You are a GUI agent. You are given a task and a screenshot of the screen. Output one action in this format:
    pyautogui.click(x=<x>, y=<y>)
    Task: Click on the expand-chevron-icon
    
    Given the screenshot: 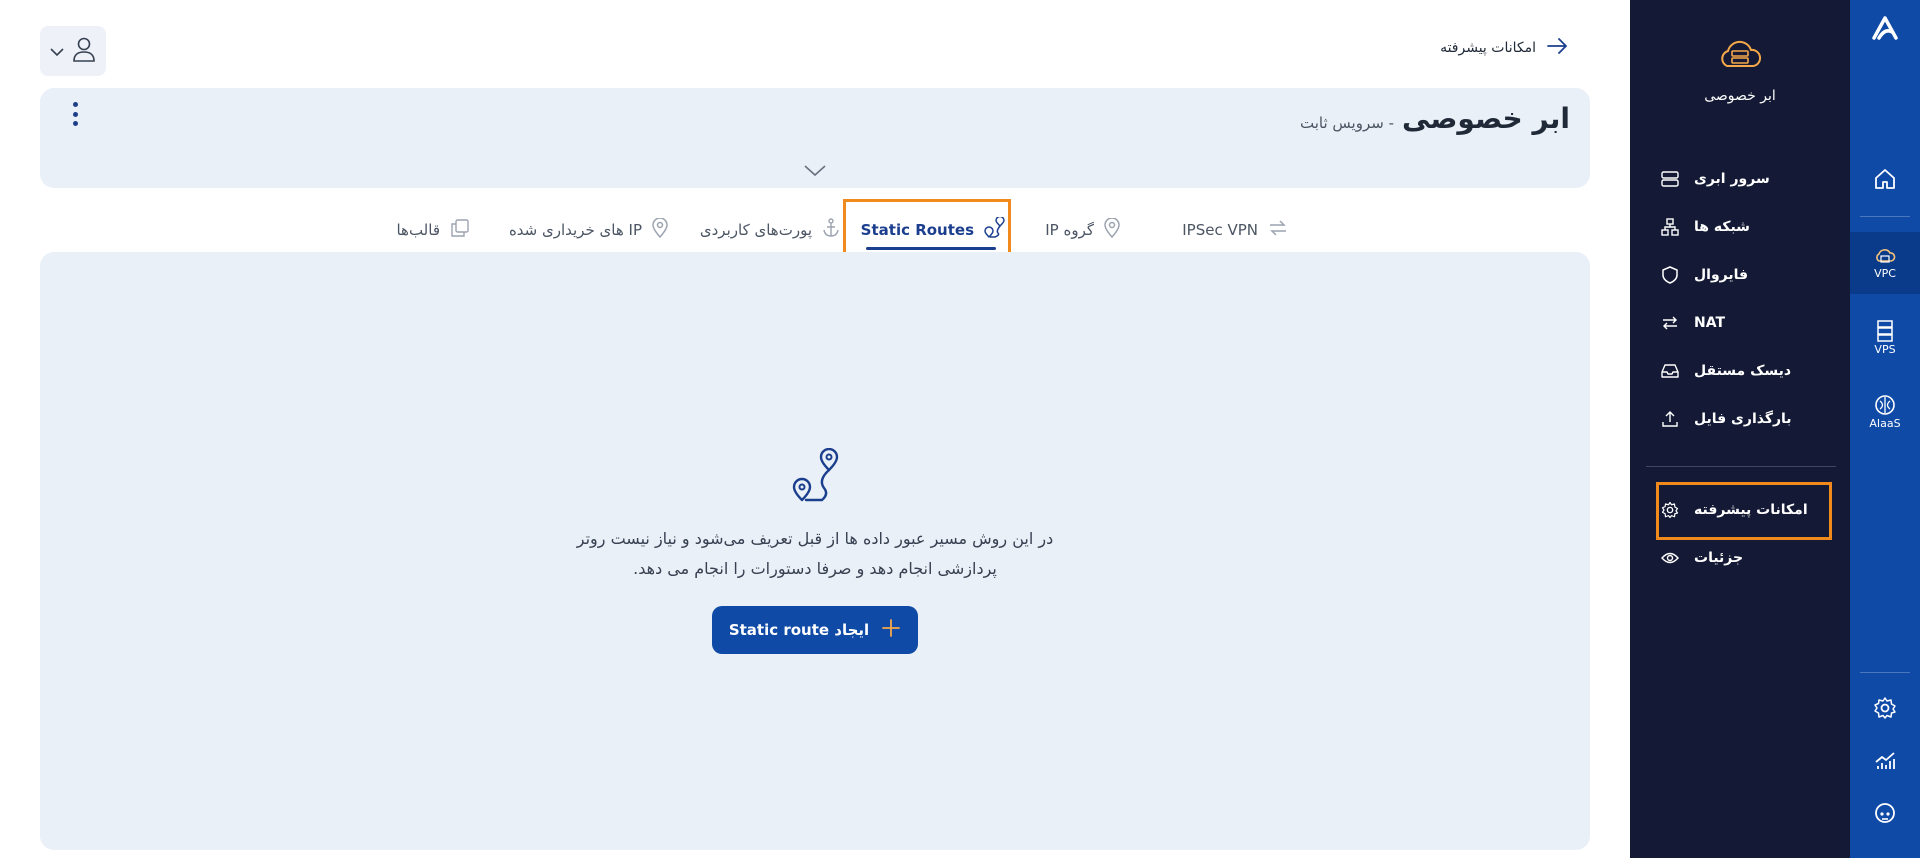 What is the action you would take?
    pyautogui.click(x=815, y=172)
    